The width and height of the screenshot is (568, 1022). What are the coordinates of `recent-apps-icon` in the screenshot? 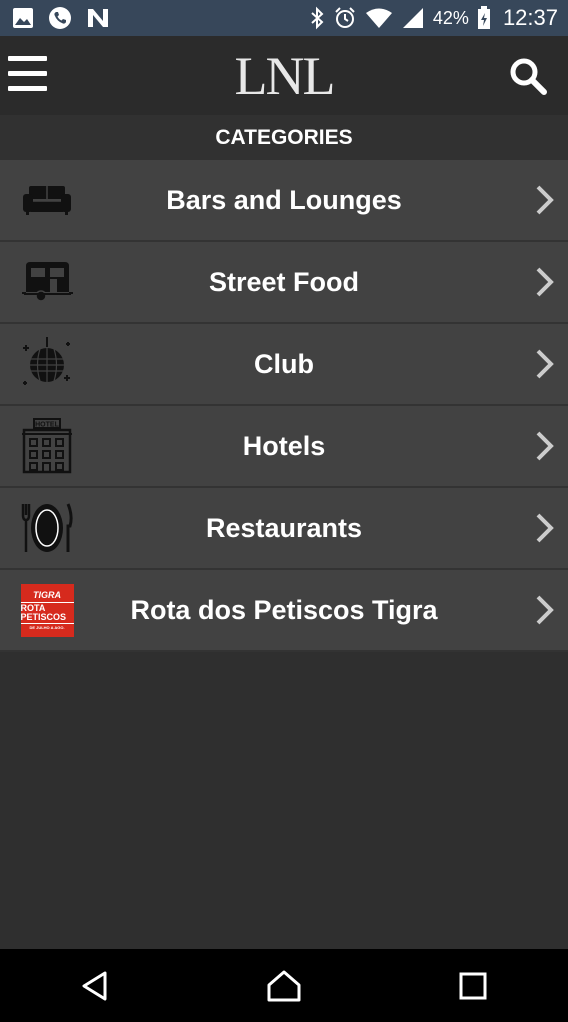 It's located at (473, 986).